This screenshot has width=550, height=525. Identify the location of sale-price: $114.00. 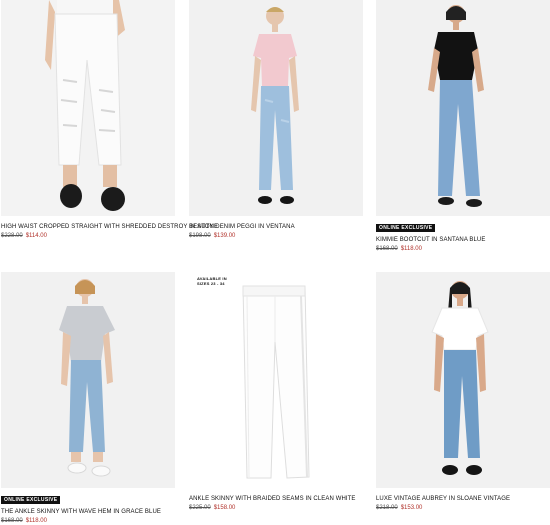
(36, 236).